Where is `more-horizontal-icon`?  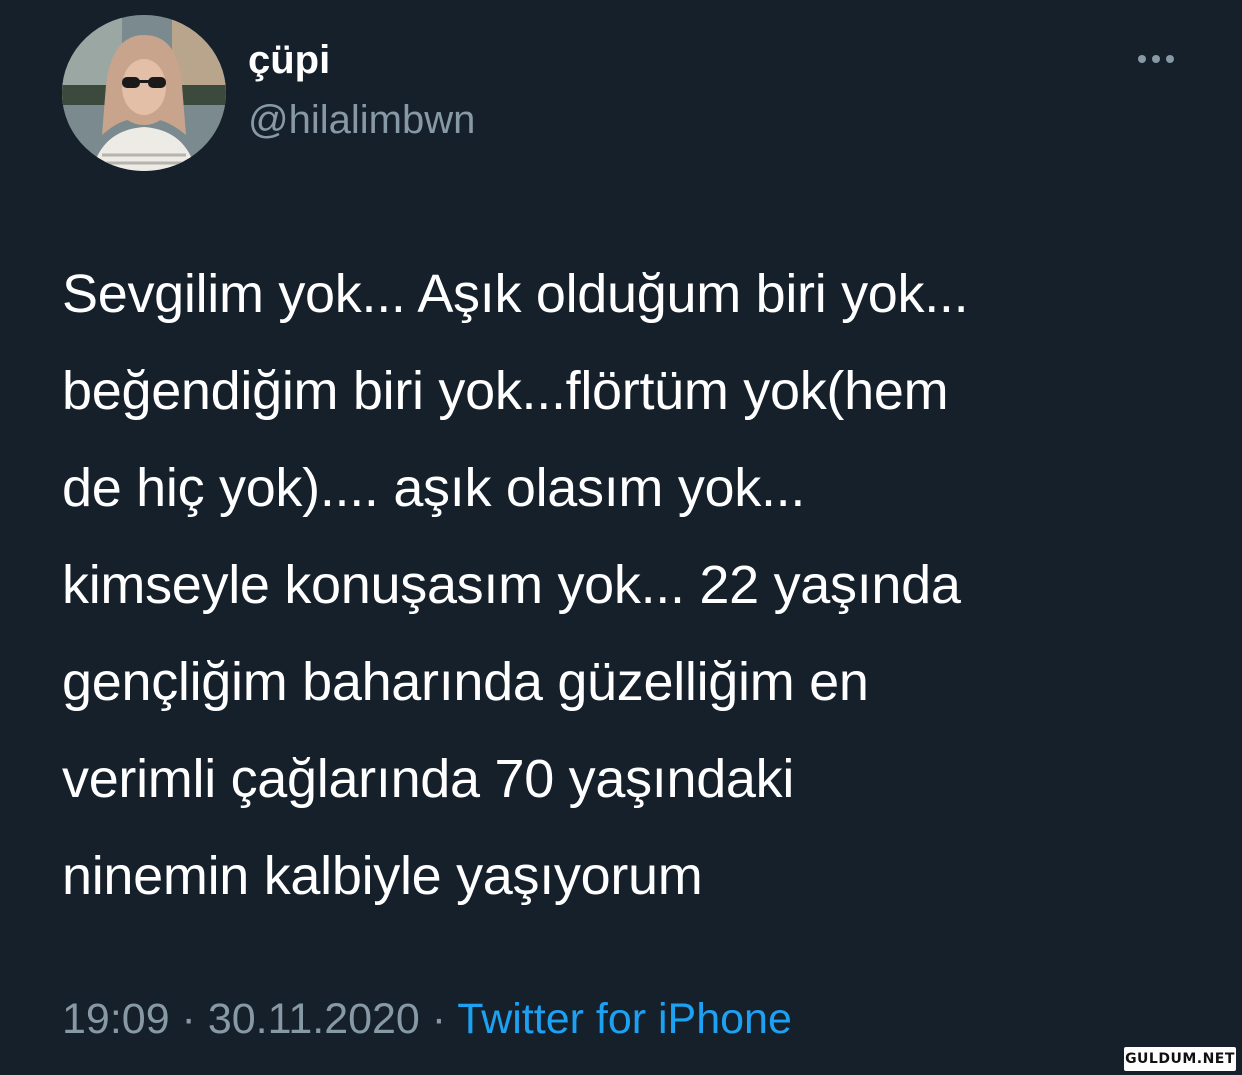 more-horizontal-icon is located at coordinates (1142, 59).